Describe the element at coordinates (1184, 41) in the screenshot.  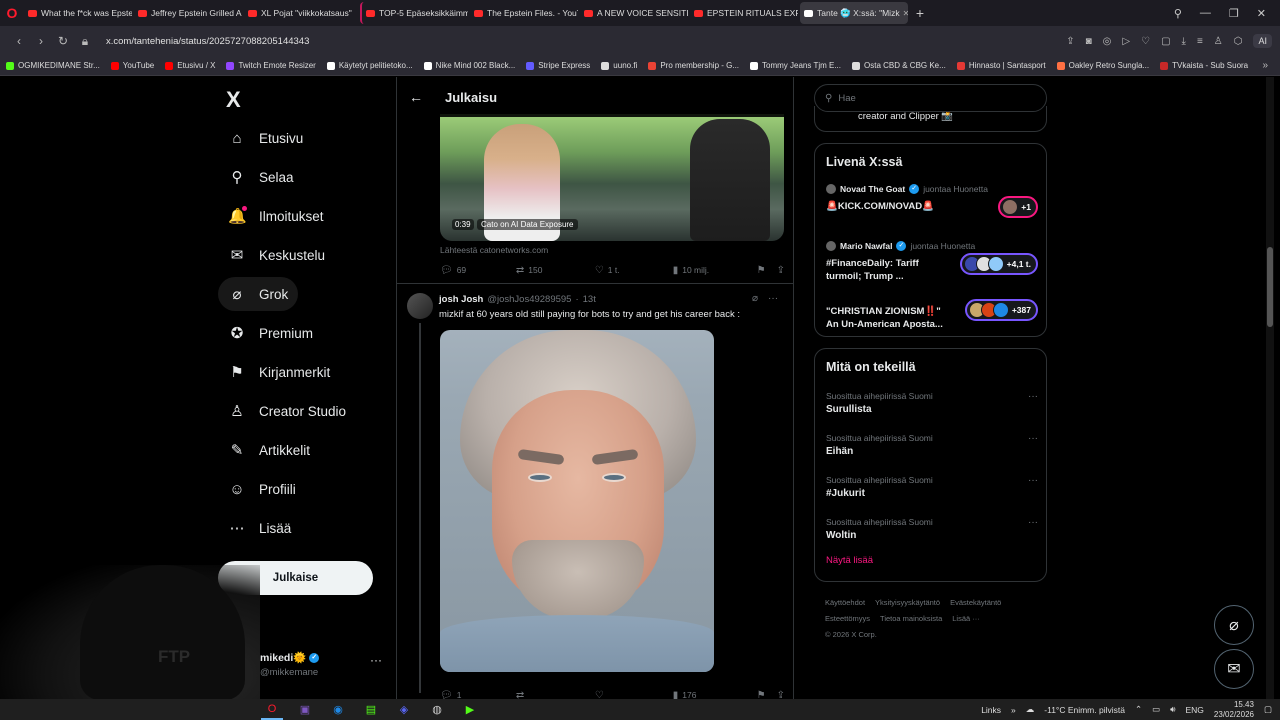
I see `download-icon: ⤓` at that location.